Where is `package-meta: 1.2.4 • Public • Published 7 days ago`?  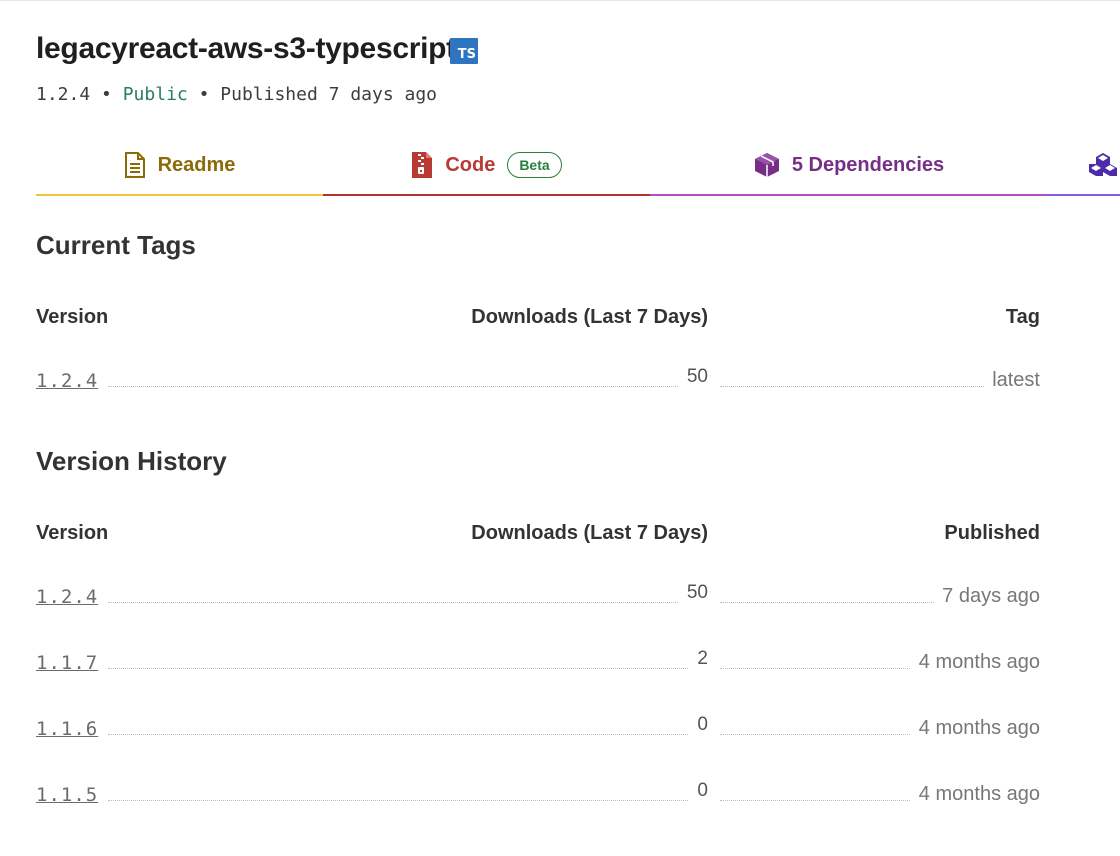
package-meta: 1.2.4 • Public • Published 7 days ago is located at coordinates (236, 94).